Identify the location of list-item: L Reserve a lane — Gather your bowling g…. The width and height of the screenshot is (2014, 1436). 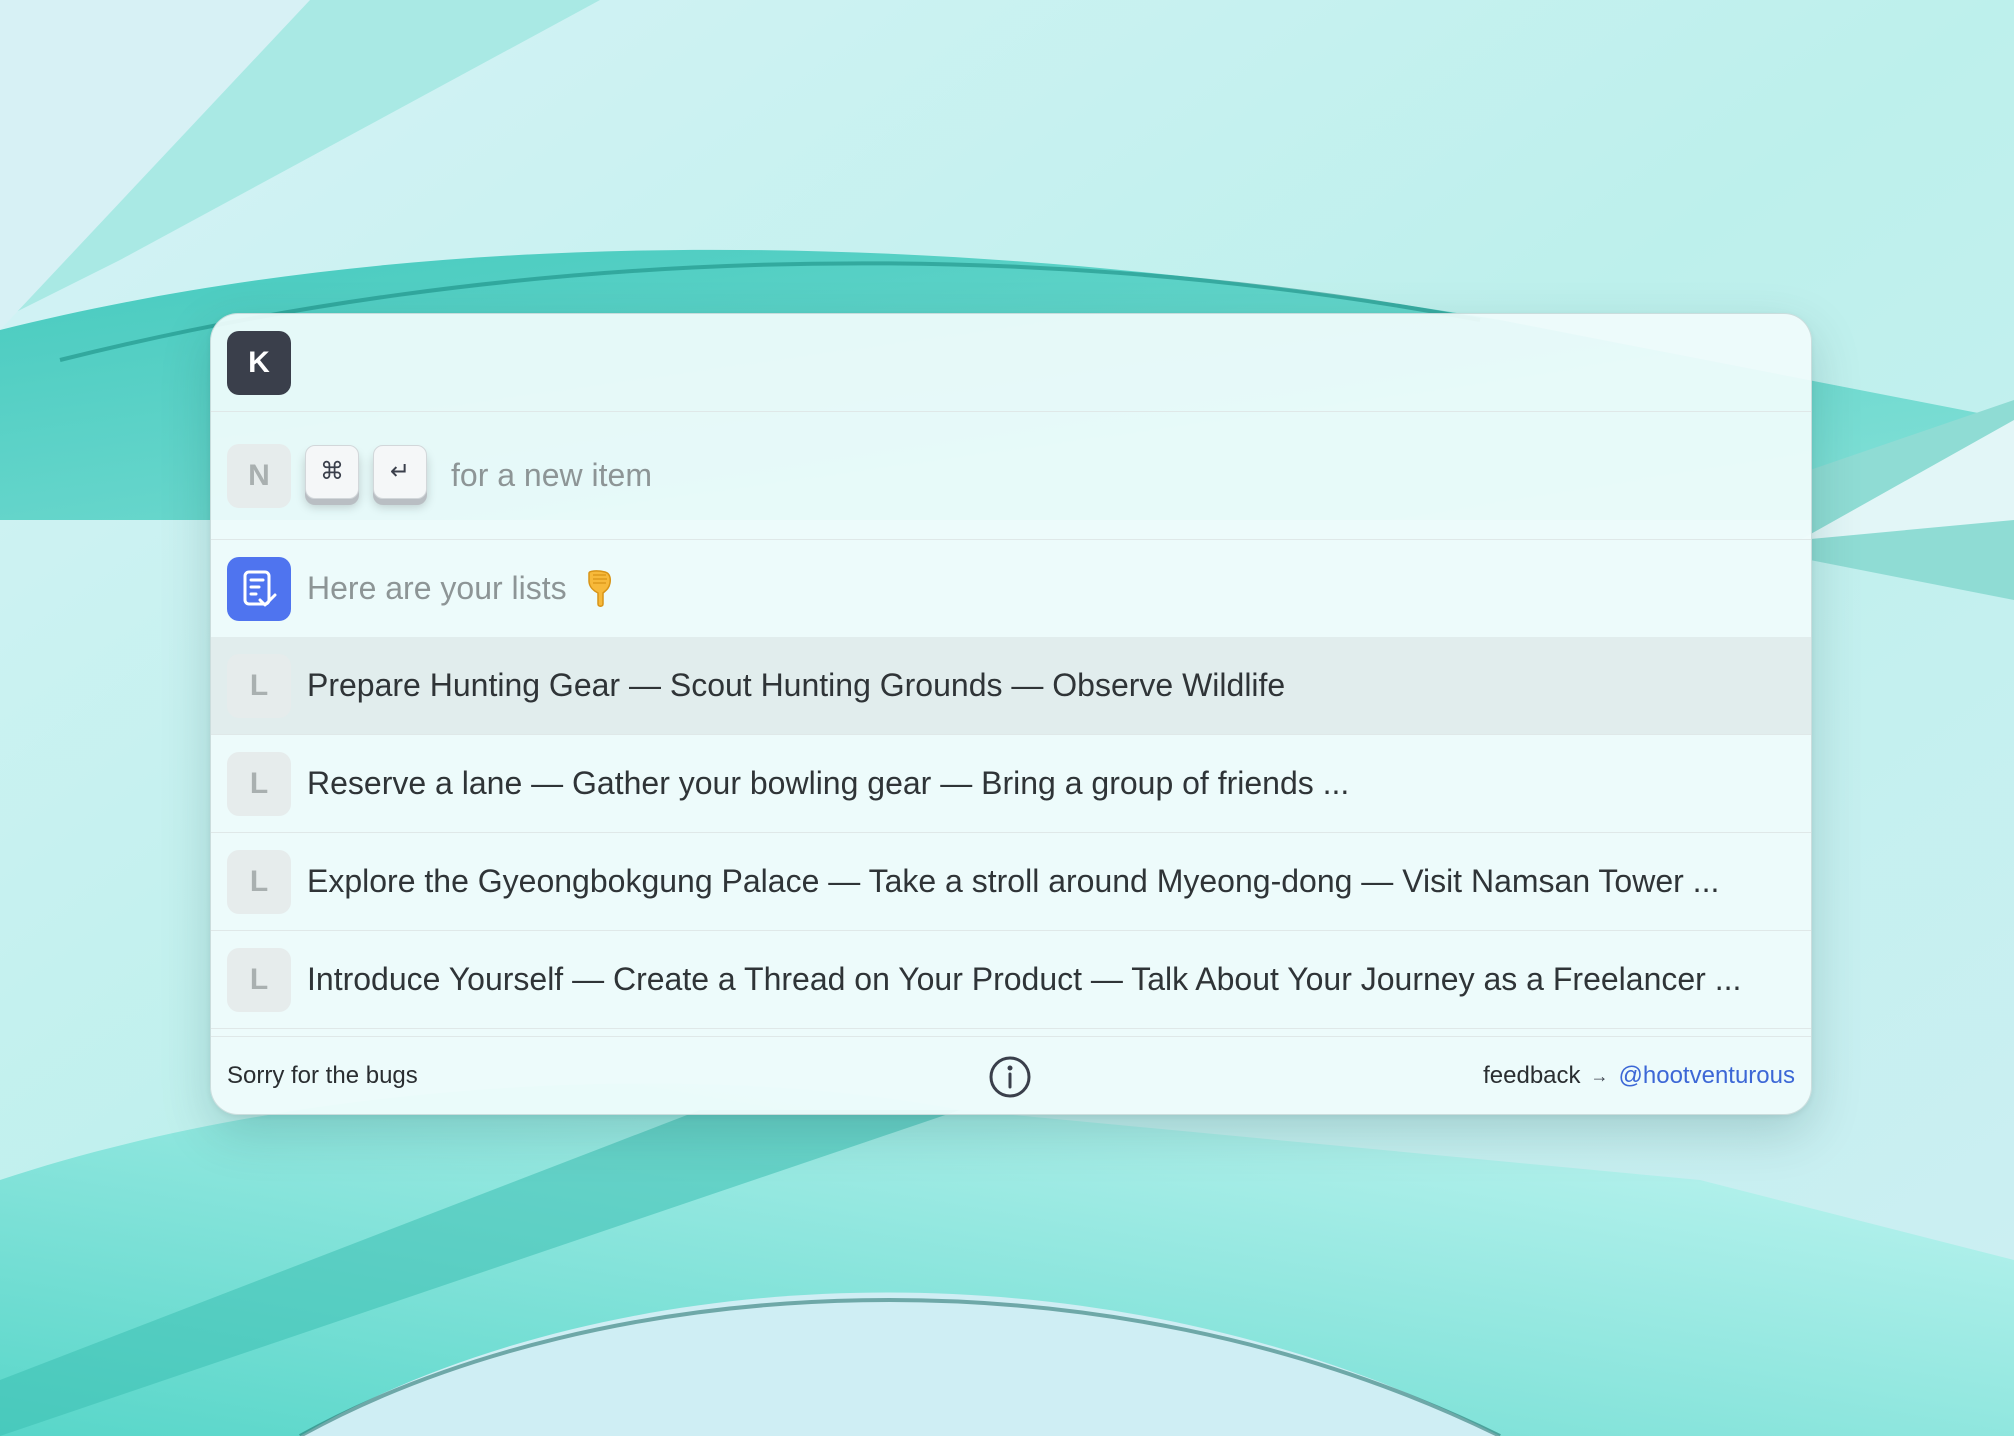
(1011, 784).